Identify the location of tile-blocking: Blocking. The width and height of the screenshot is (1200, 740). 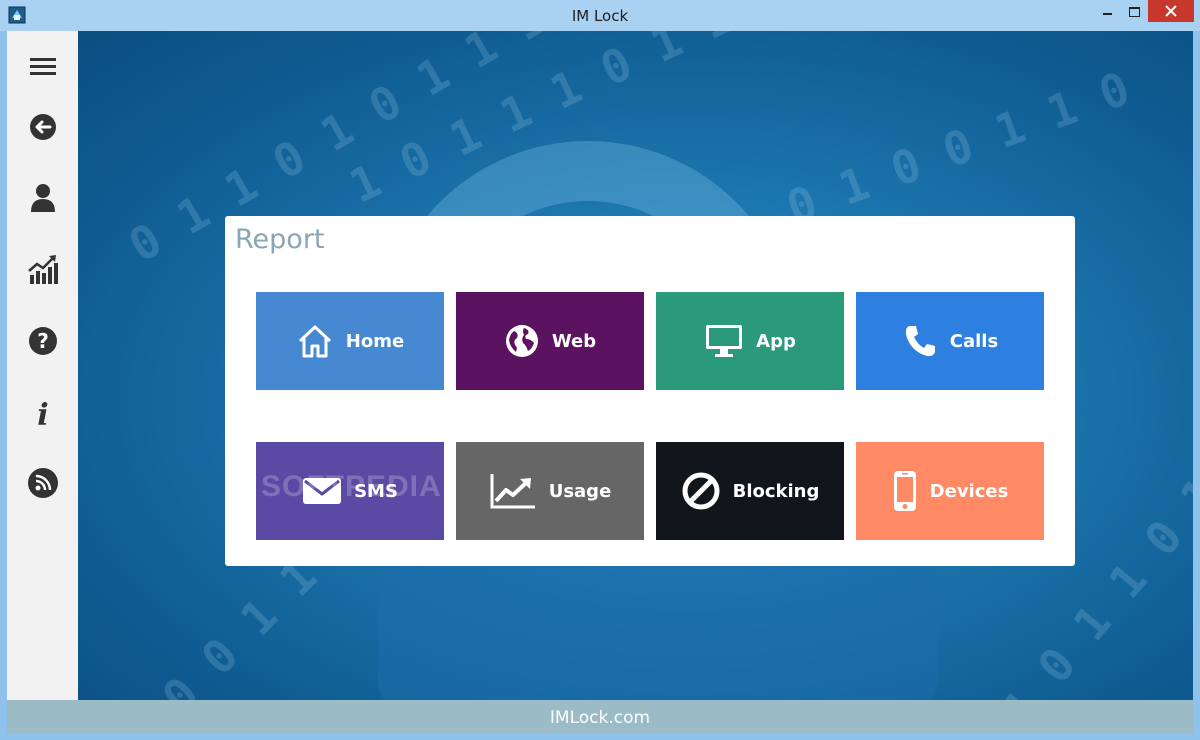
(750, 491).